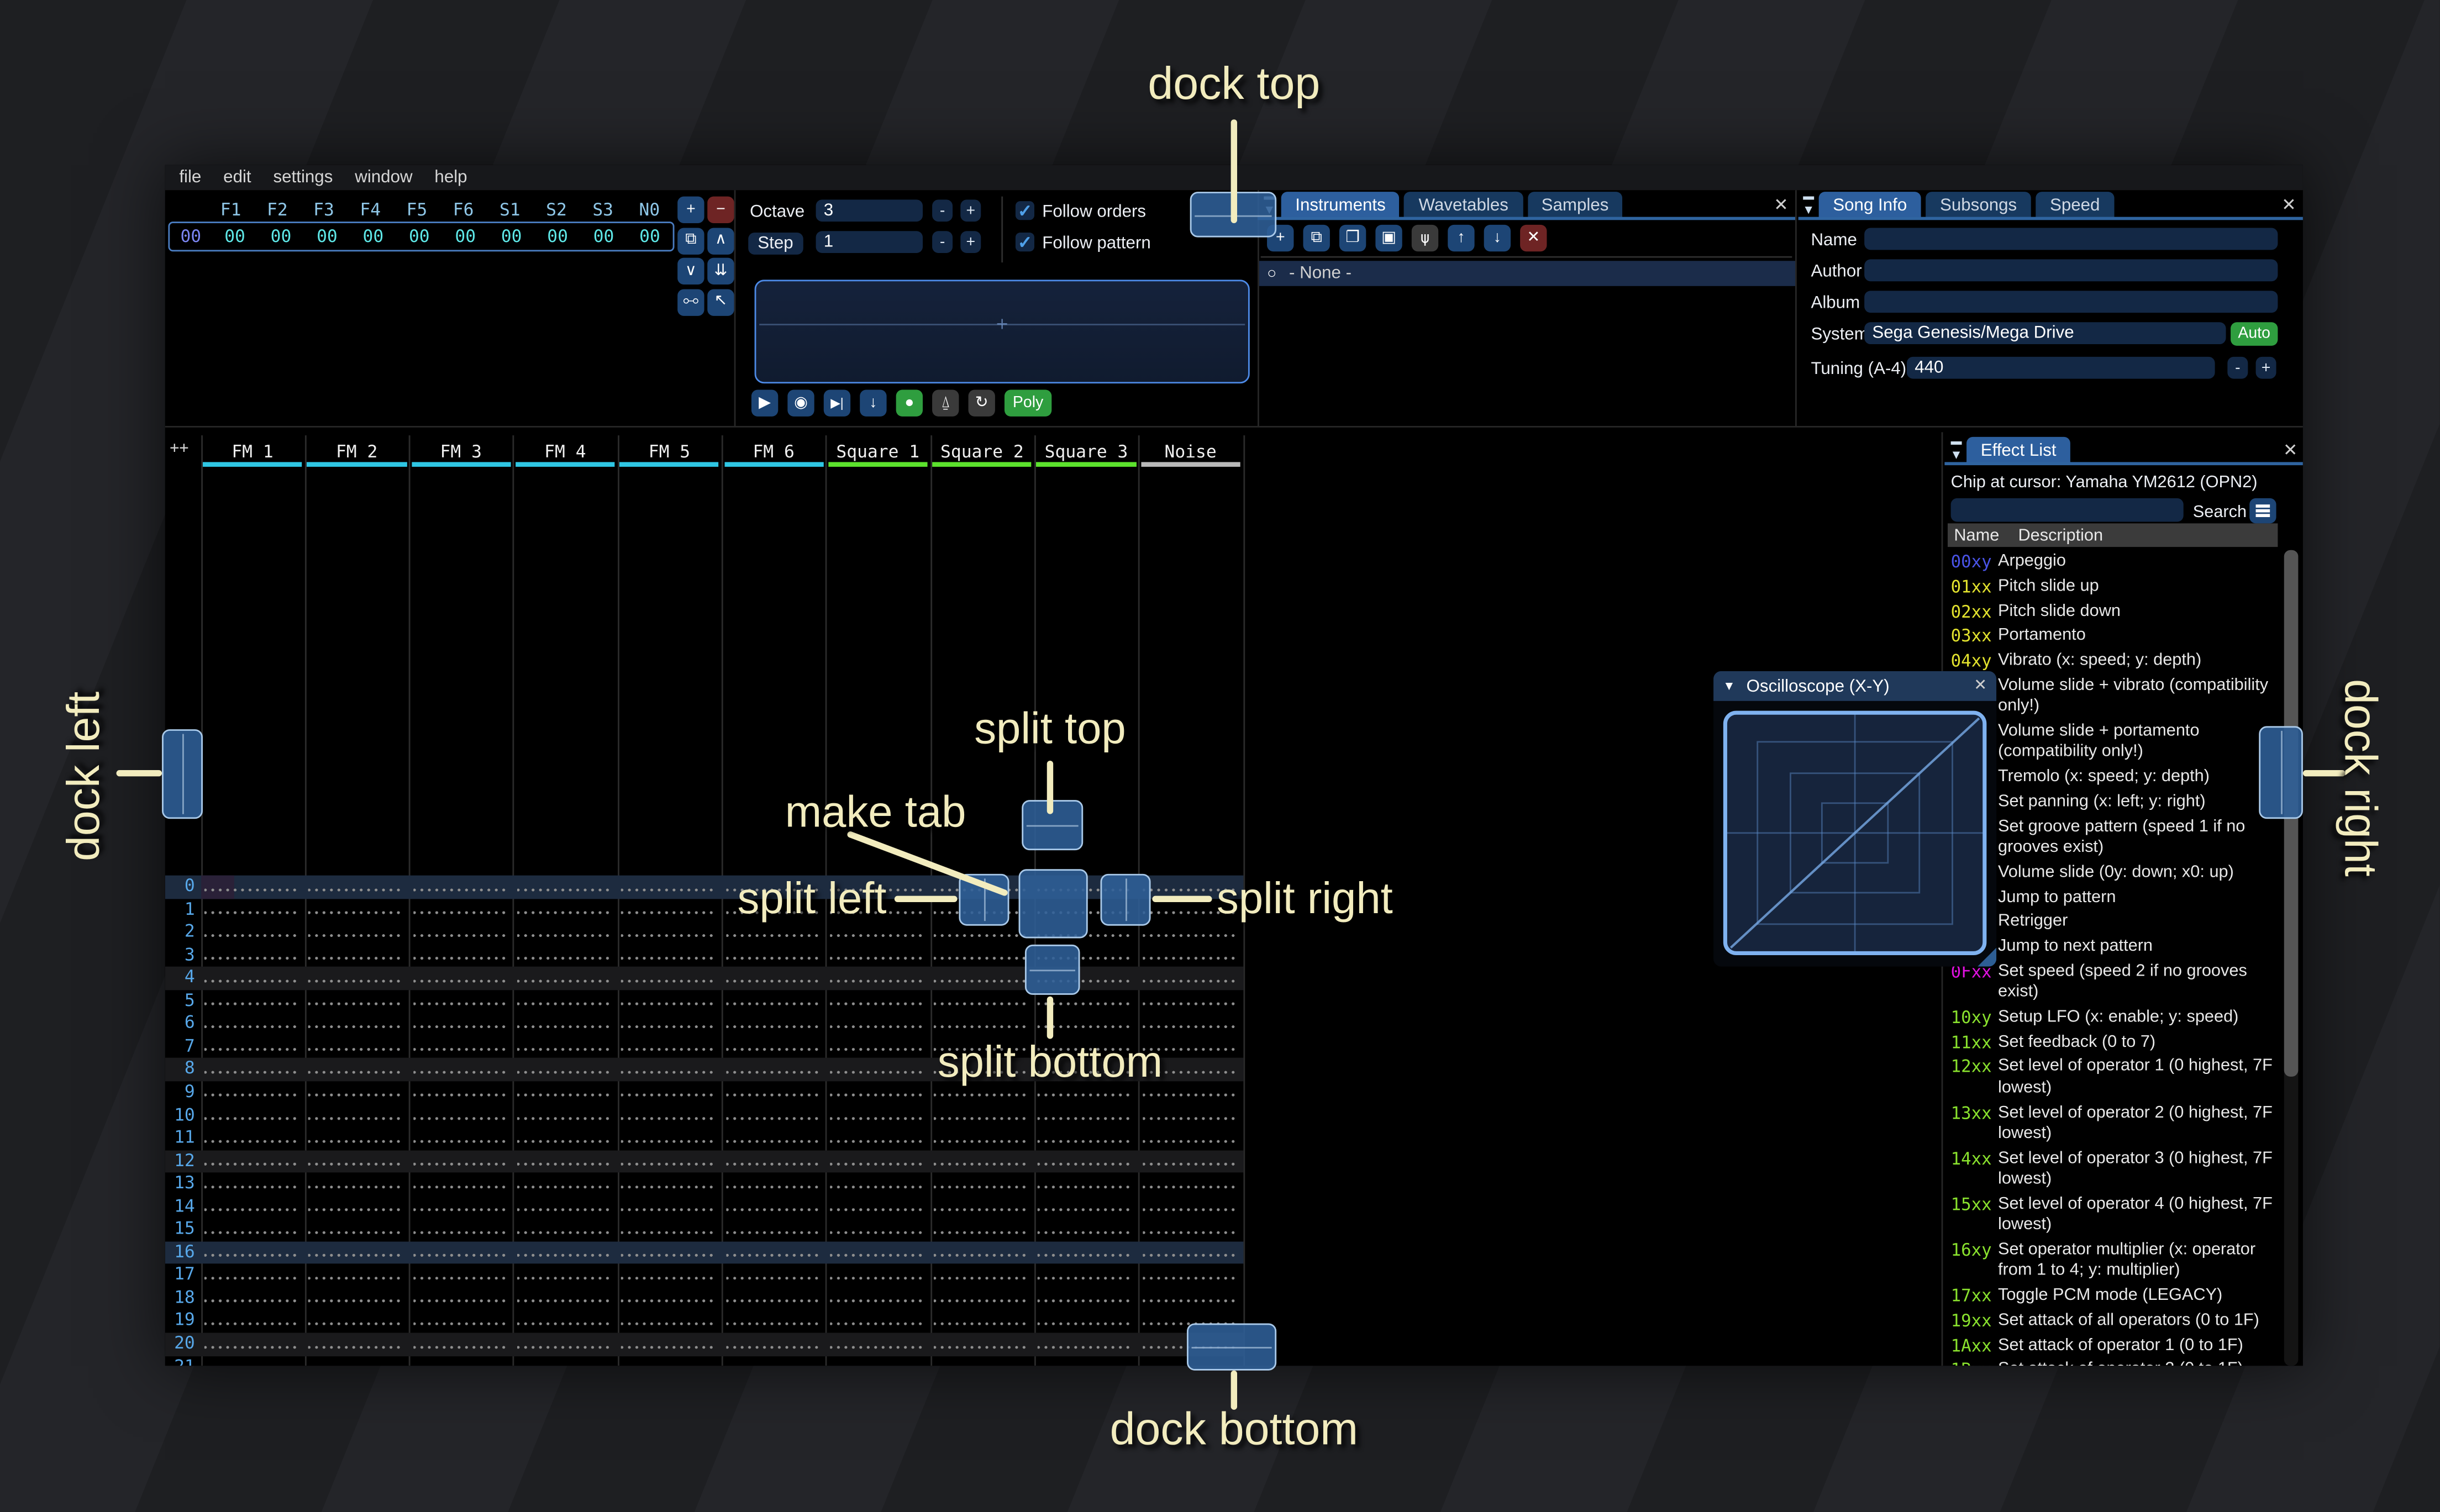 The height and width of the screenshot is (1512, 2440). What do you see at coordinates (1388, 238) in the screenshot?
I see `save-instrument-button: ▣` at bounding box center [1388, 238].